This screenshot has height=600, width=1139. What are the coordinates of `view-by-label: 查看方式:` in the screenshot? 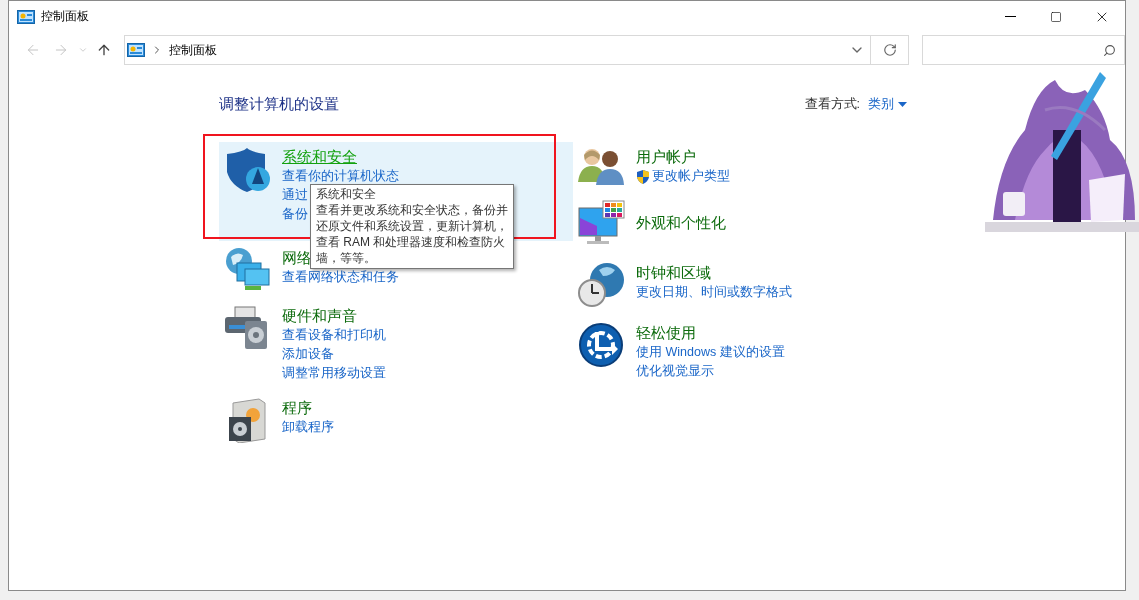 It's located at (832, 104).